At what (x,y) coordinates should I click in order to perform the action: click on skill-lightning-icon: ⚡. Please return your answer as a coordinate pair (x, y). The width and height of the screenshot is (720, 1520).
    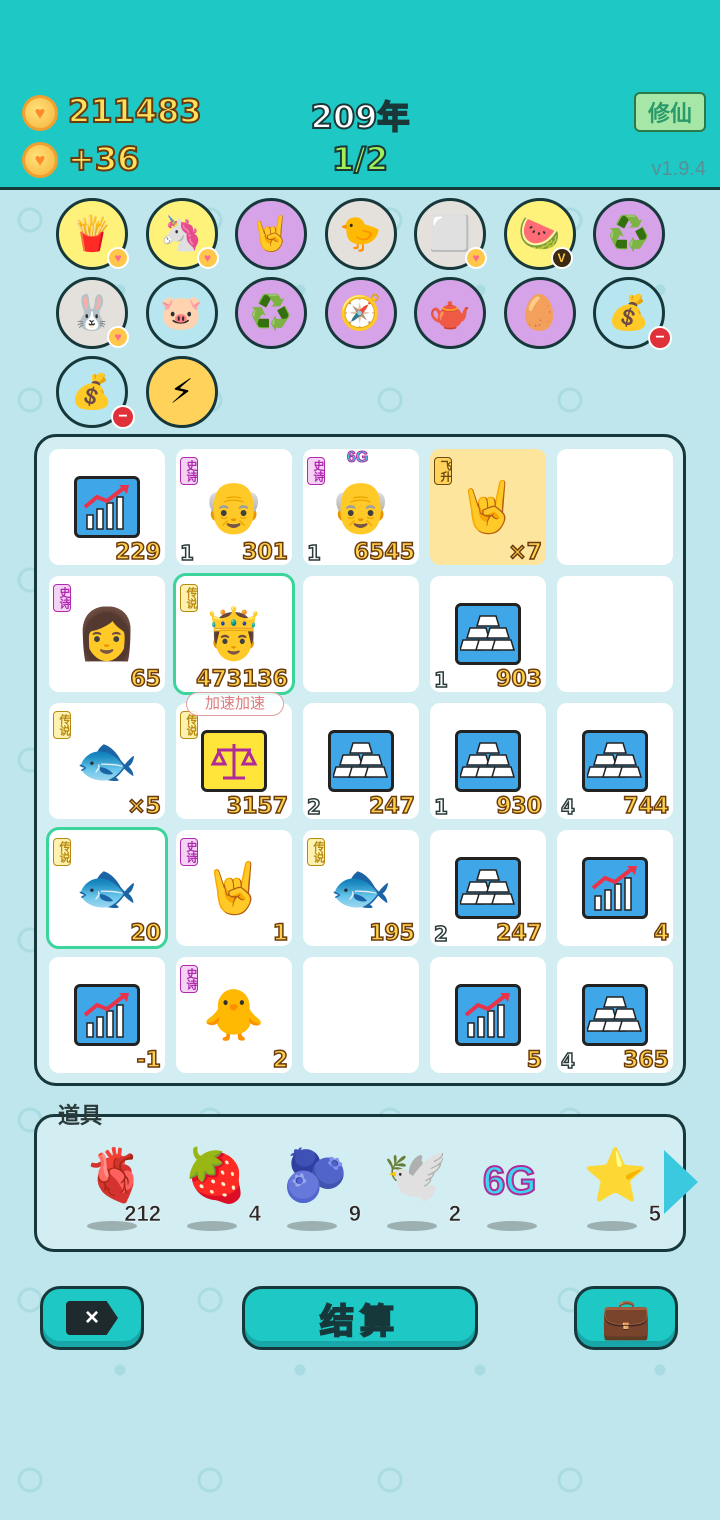
    Looking at the image, I should click on (181, 392).